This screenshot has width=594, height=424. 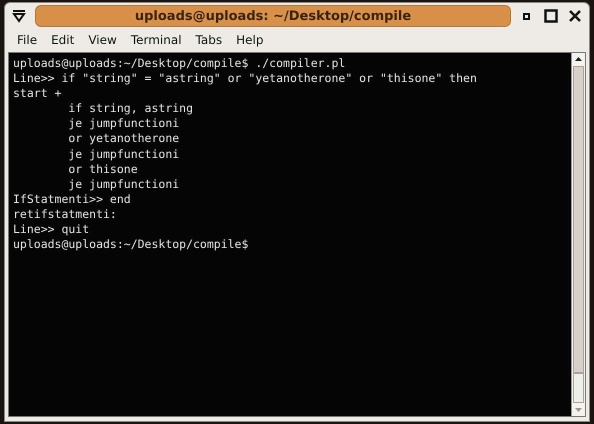 I want to click on menu-item: File, so click(x=27, y=40).